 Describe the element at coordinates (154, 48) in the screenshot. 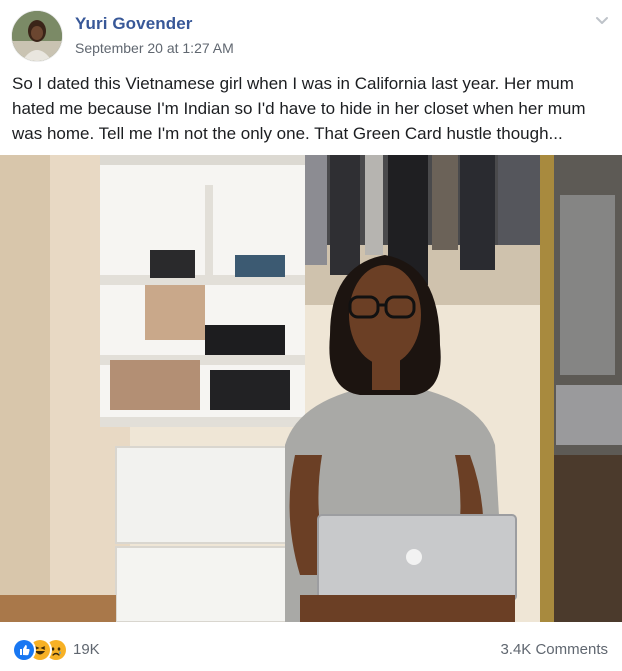

I see `post-timestamp: September 20 at 1:27 AM` at that location.